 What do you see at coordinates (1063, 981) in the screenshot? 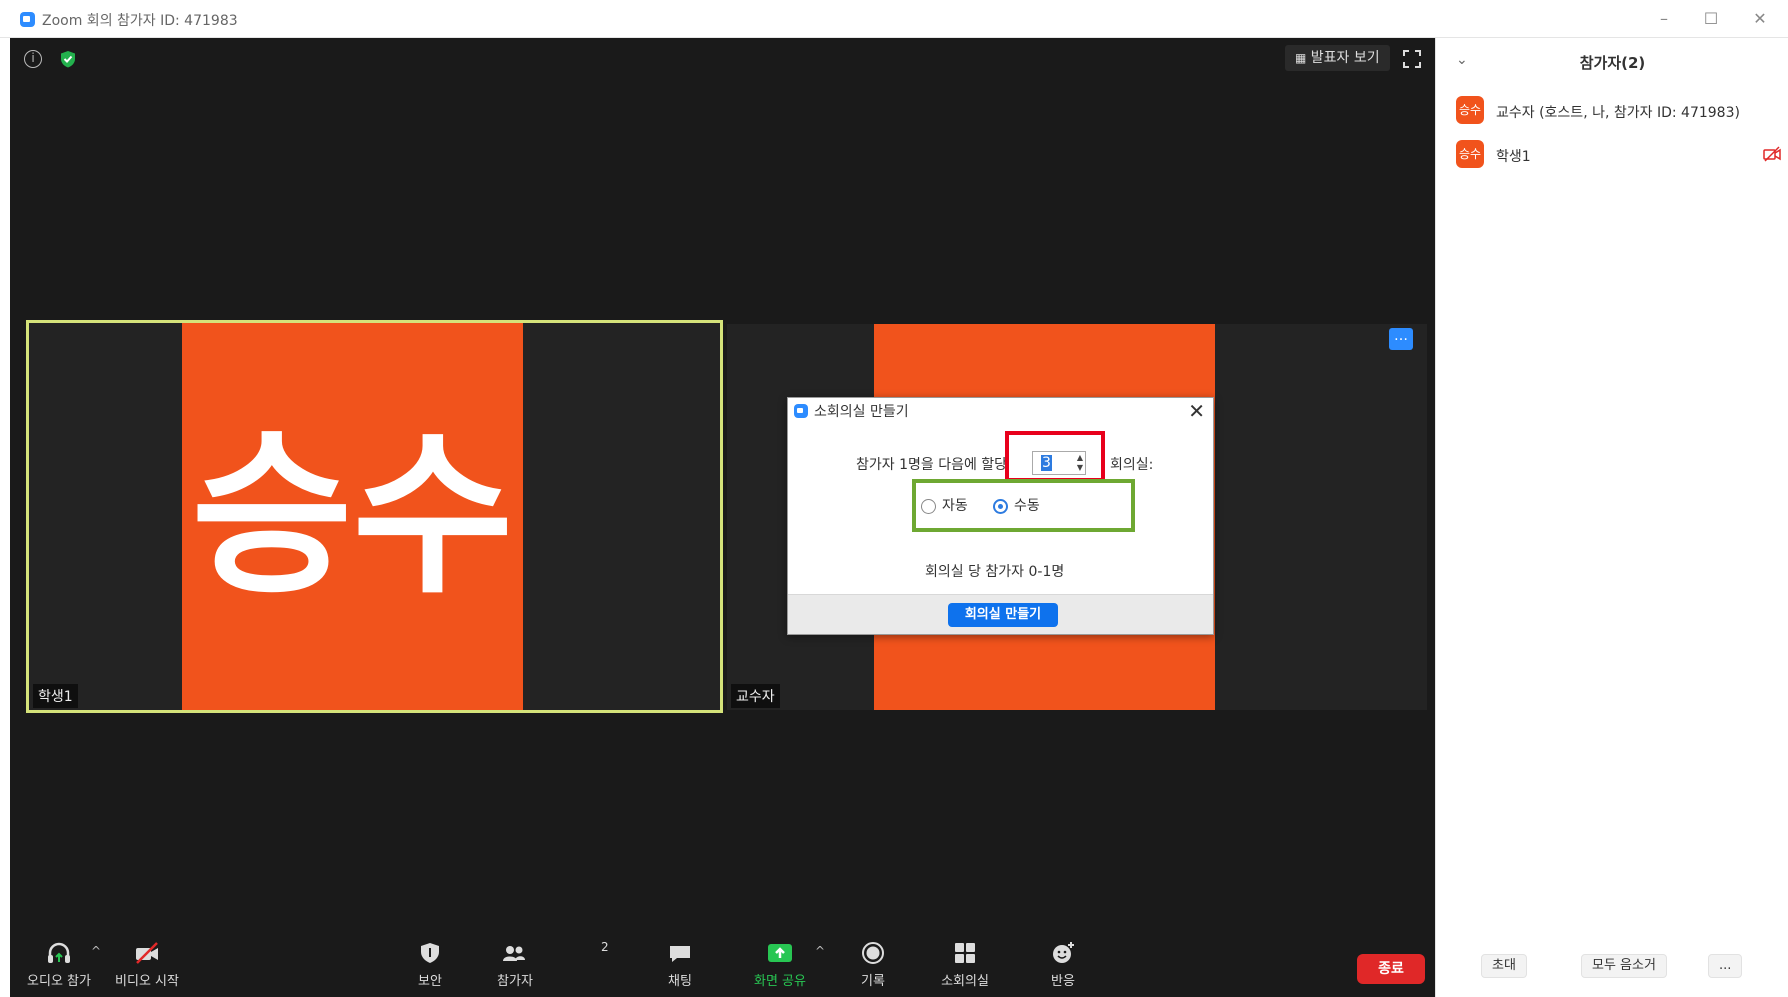
I see `reactions-label: 반응` at bounding box center [1063, 981].